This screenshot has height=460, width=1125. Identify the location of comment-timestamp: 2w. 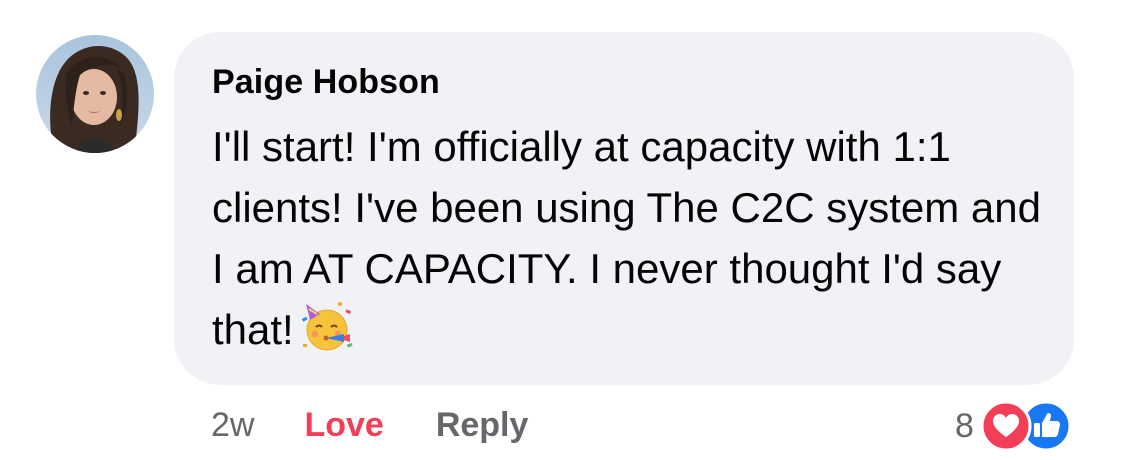
(232, 425).